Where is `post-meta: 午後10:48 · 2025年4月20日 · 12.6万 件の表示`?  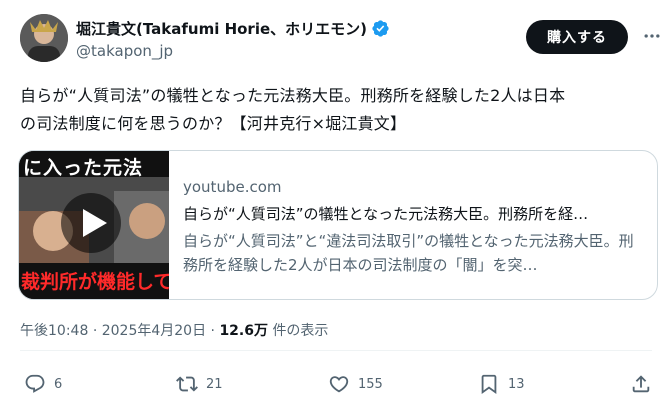 post-meta: 午後10:48 · 2025年4月20日 · 12.6万 件の表示 is located at coordinates (174, 330).